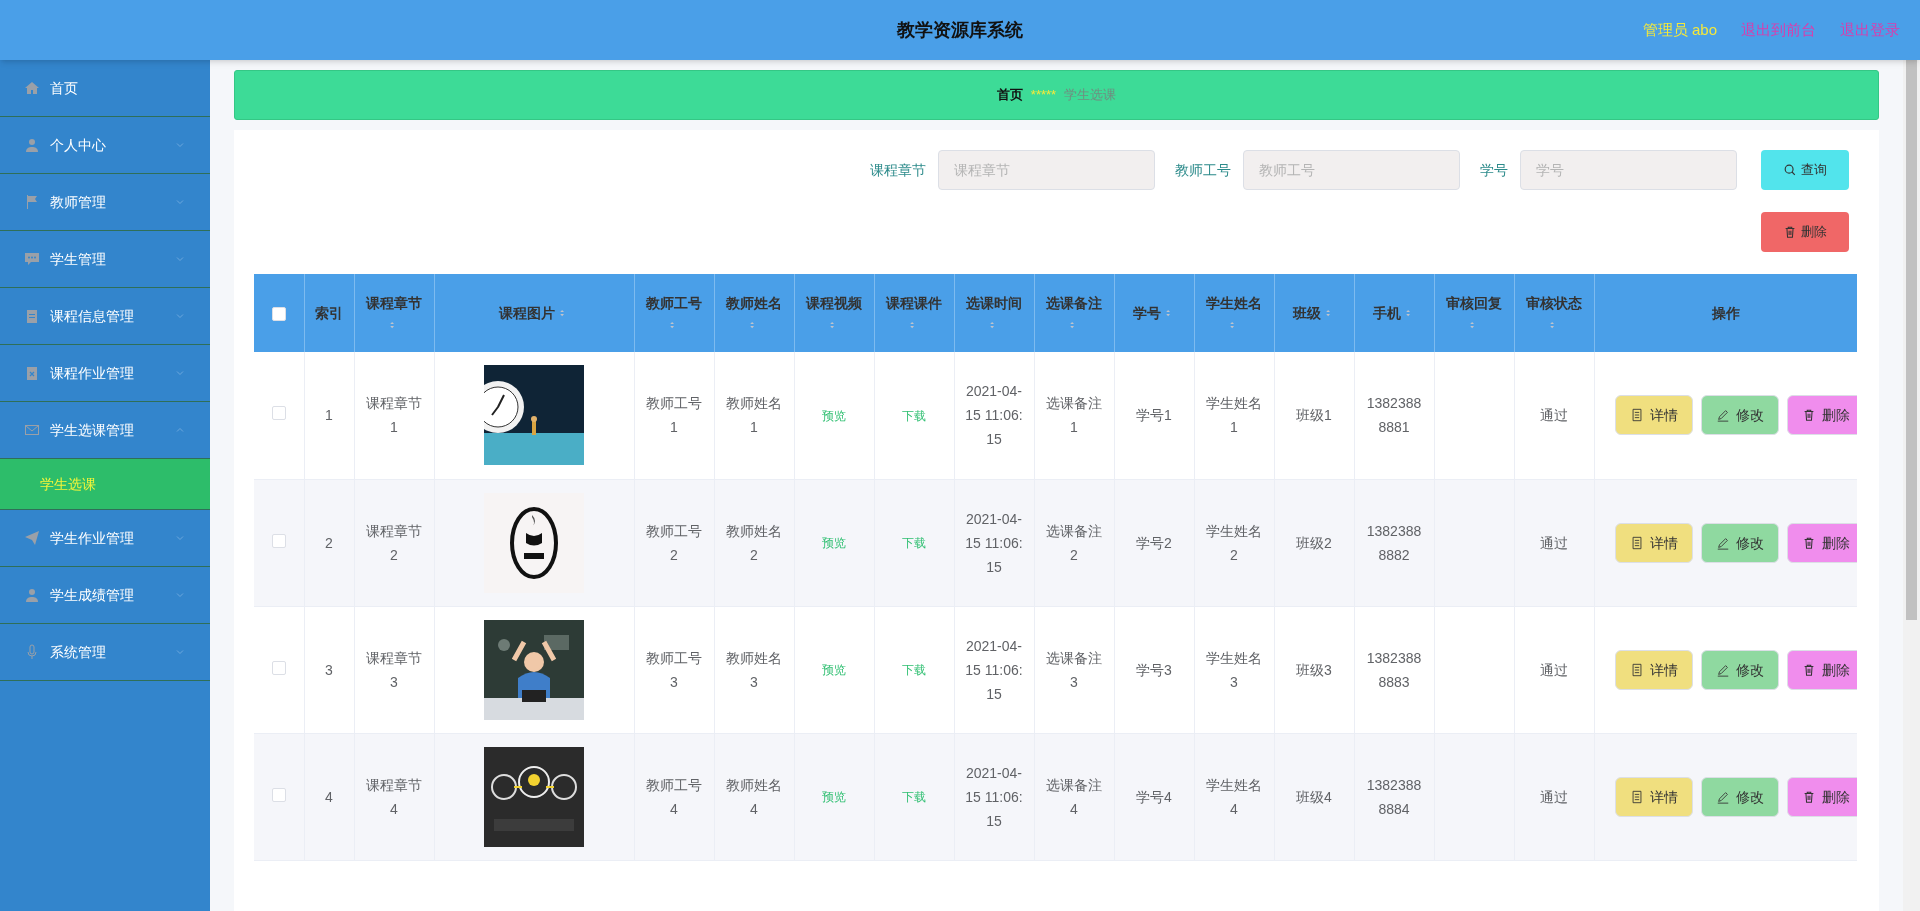 This screenshot has height=911, width=1920. Describe the element at coordinates (1154, 796) in the screenshot. I see `table-cell: 学号4` at that location.